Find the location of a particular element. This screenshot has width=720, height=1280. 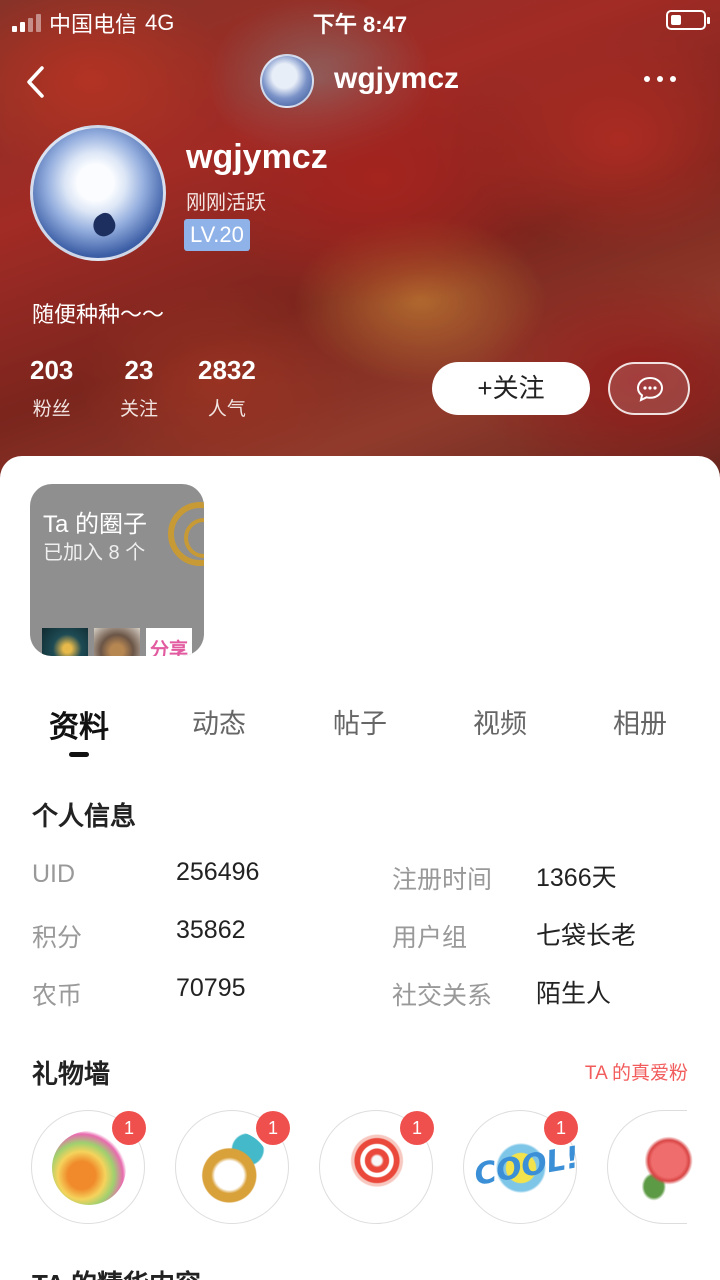

profile-avatar is located at coordinates (98, 193).